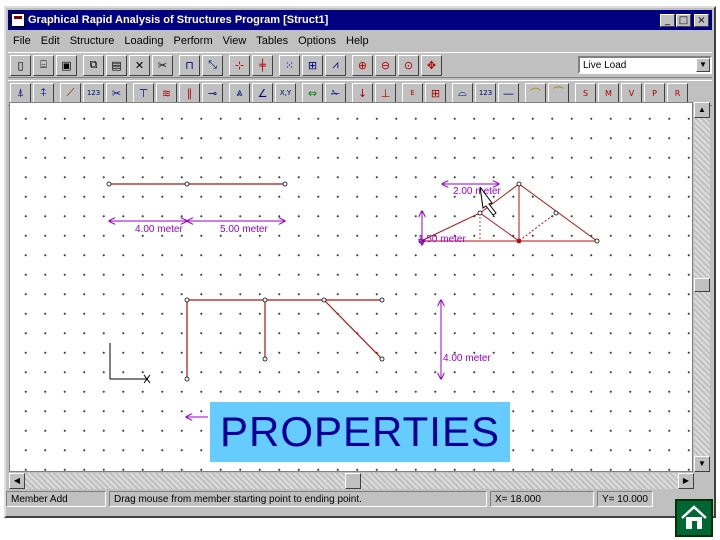 Image resolution: width=720 pixels, height=540 pixels. Describe the element at coordinates (702, 464) in the screenshot. I see `scroll-down-icon: ▼` at that location.